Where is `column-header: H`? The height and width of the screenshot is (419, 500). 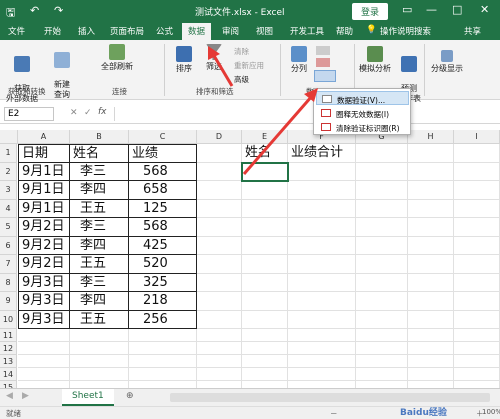
column-header: H is located at coordinates (431, 137).